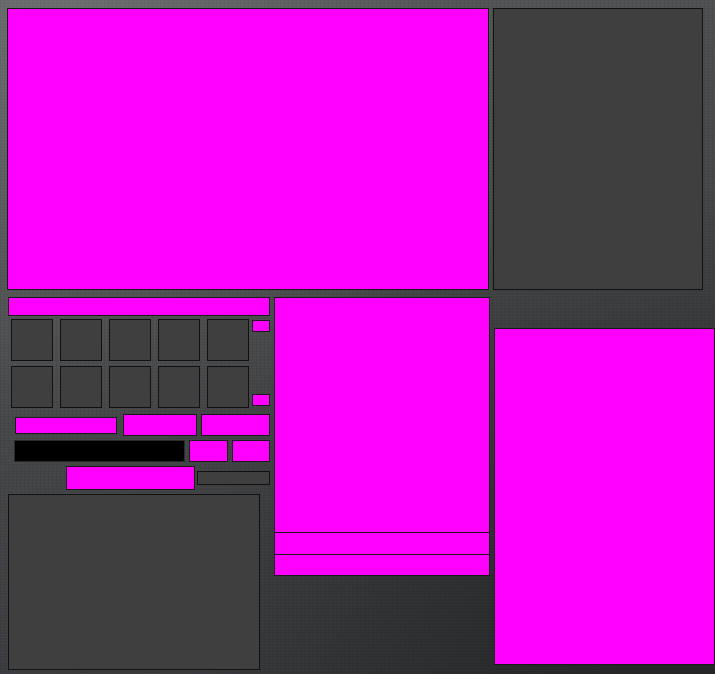  What do you see at coordinates (99, 451) in the screenshot?
I see `text-input-field` at bounding box center [99, 451].